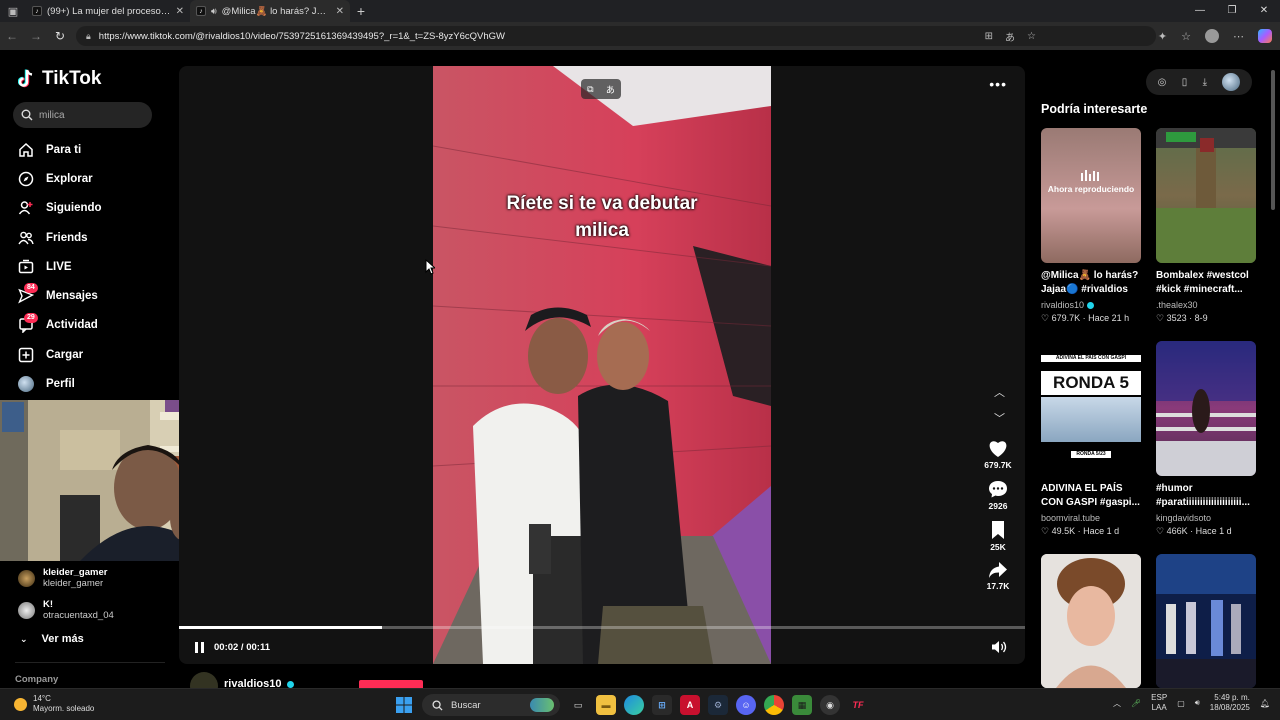 The image size is (1280, 720). Describe the element at coordinates (85, 208) in the screenshot. I see `nav-item-siguiendo: Siguiendo` at that location.